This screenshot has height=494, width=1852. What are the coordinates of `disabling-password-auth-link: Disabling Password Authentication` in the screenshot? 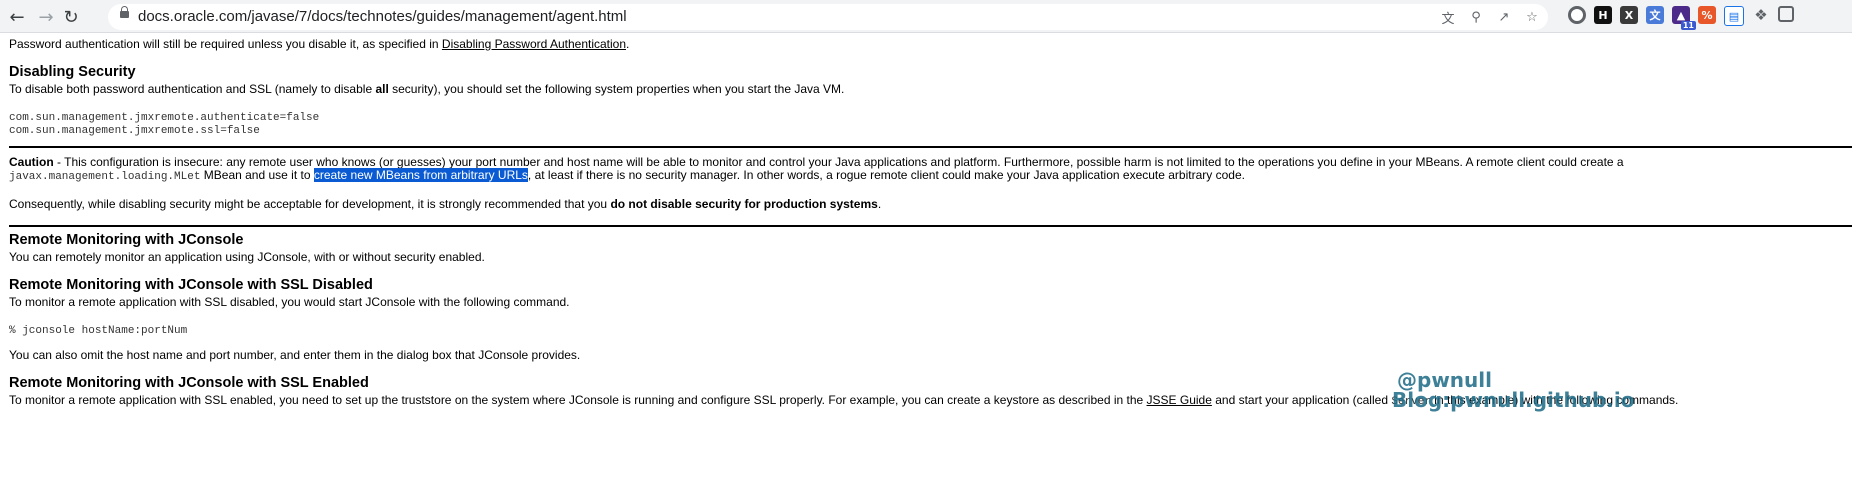 It's located at (534, 44).